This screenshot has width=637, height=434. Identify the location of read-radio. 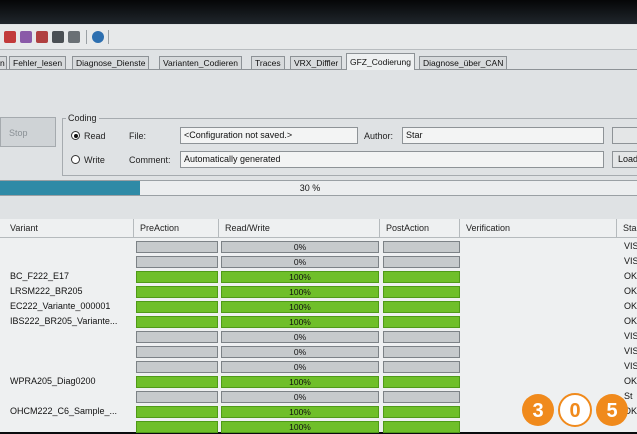
(75, 135).